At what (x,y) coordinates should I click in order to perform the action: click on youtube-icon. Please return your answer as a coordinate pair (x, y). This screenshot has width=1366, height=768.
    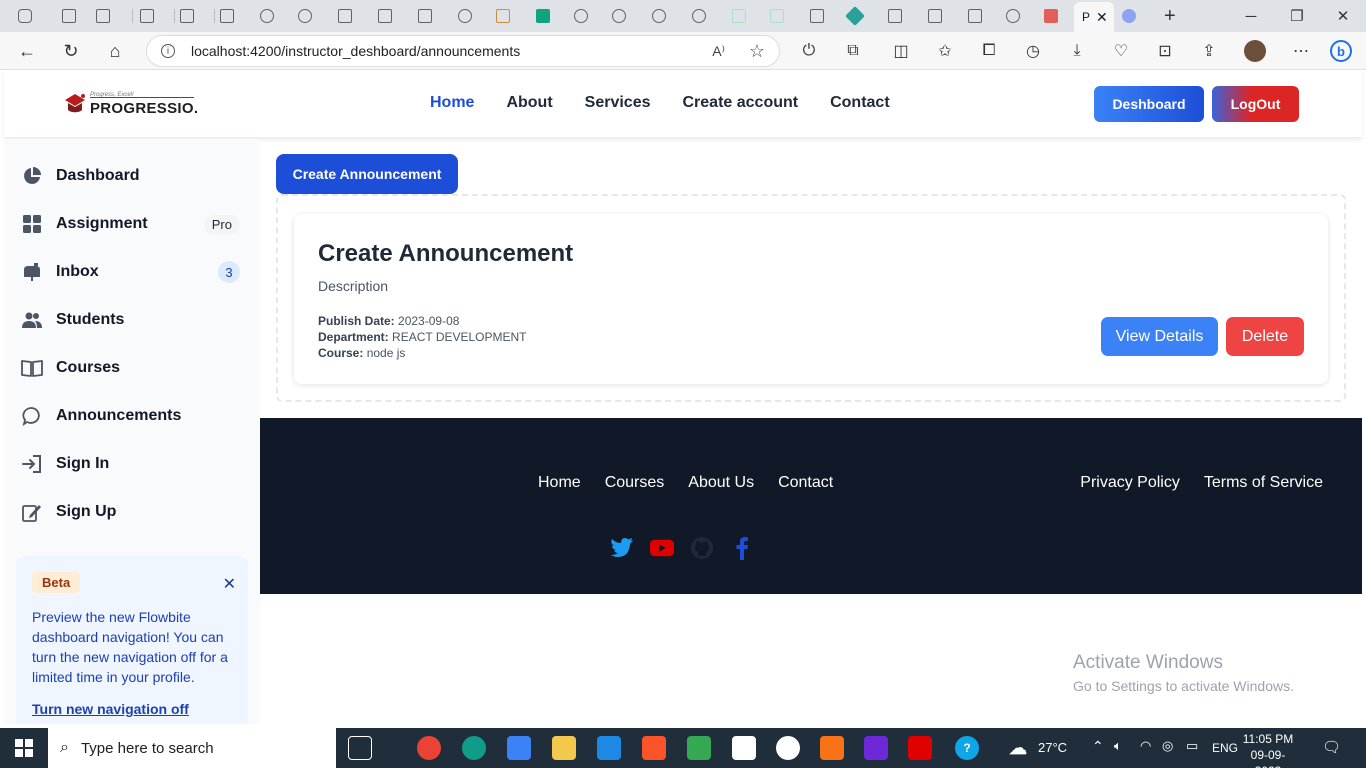
    Looking at the image, I should click on (662, 548).